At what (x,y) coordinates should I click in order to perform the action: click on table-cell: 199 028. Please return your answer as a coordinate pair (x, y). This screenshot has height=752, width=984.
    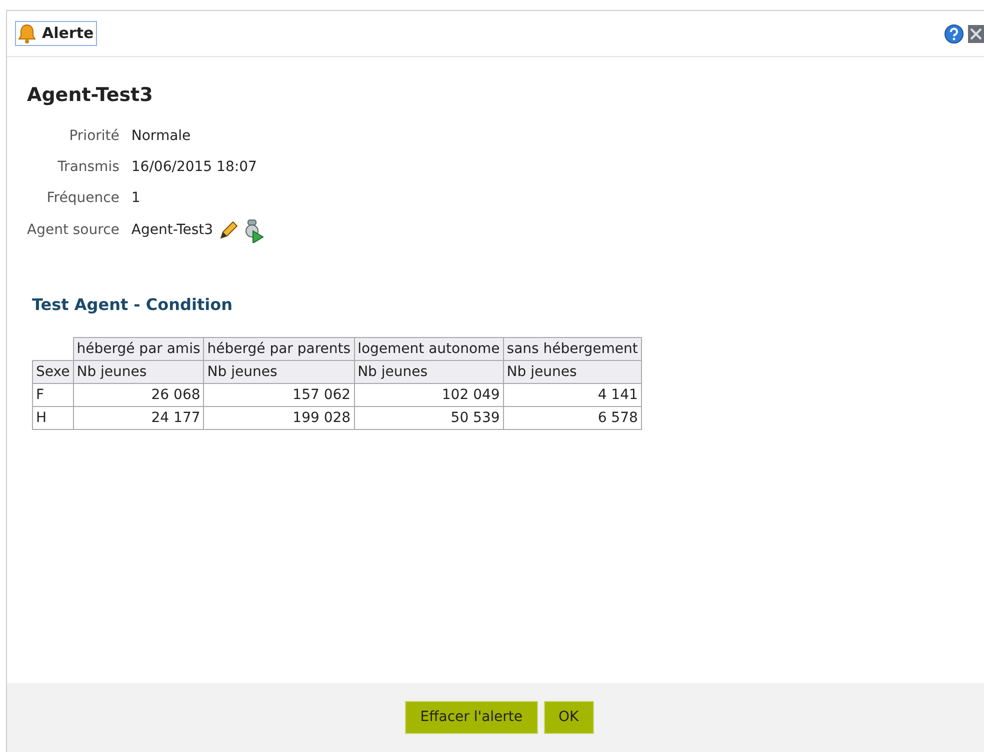
    Looking at the image, I should click on (279, 417).